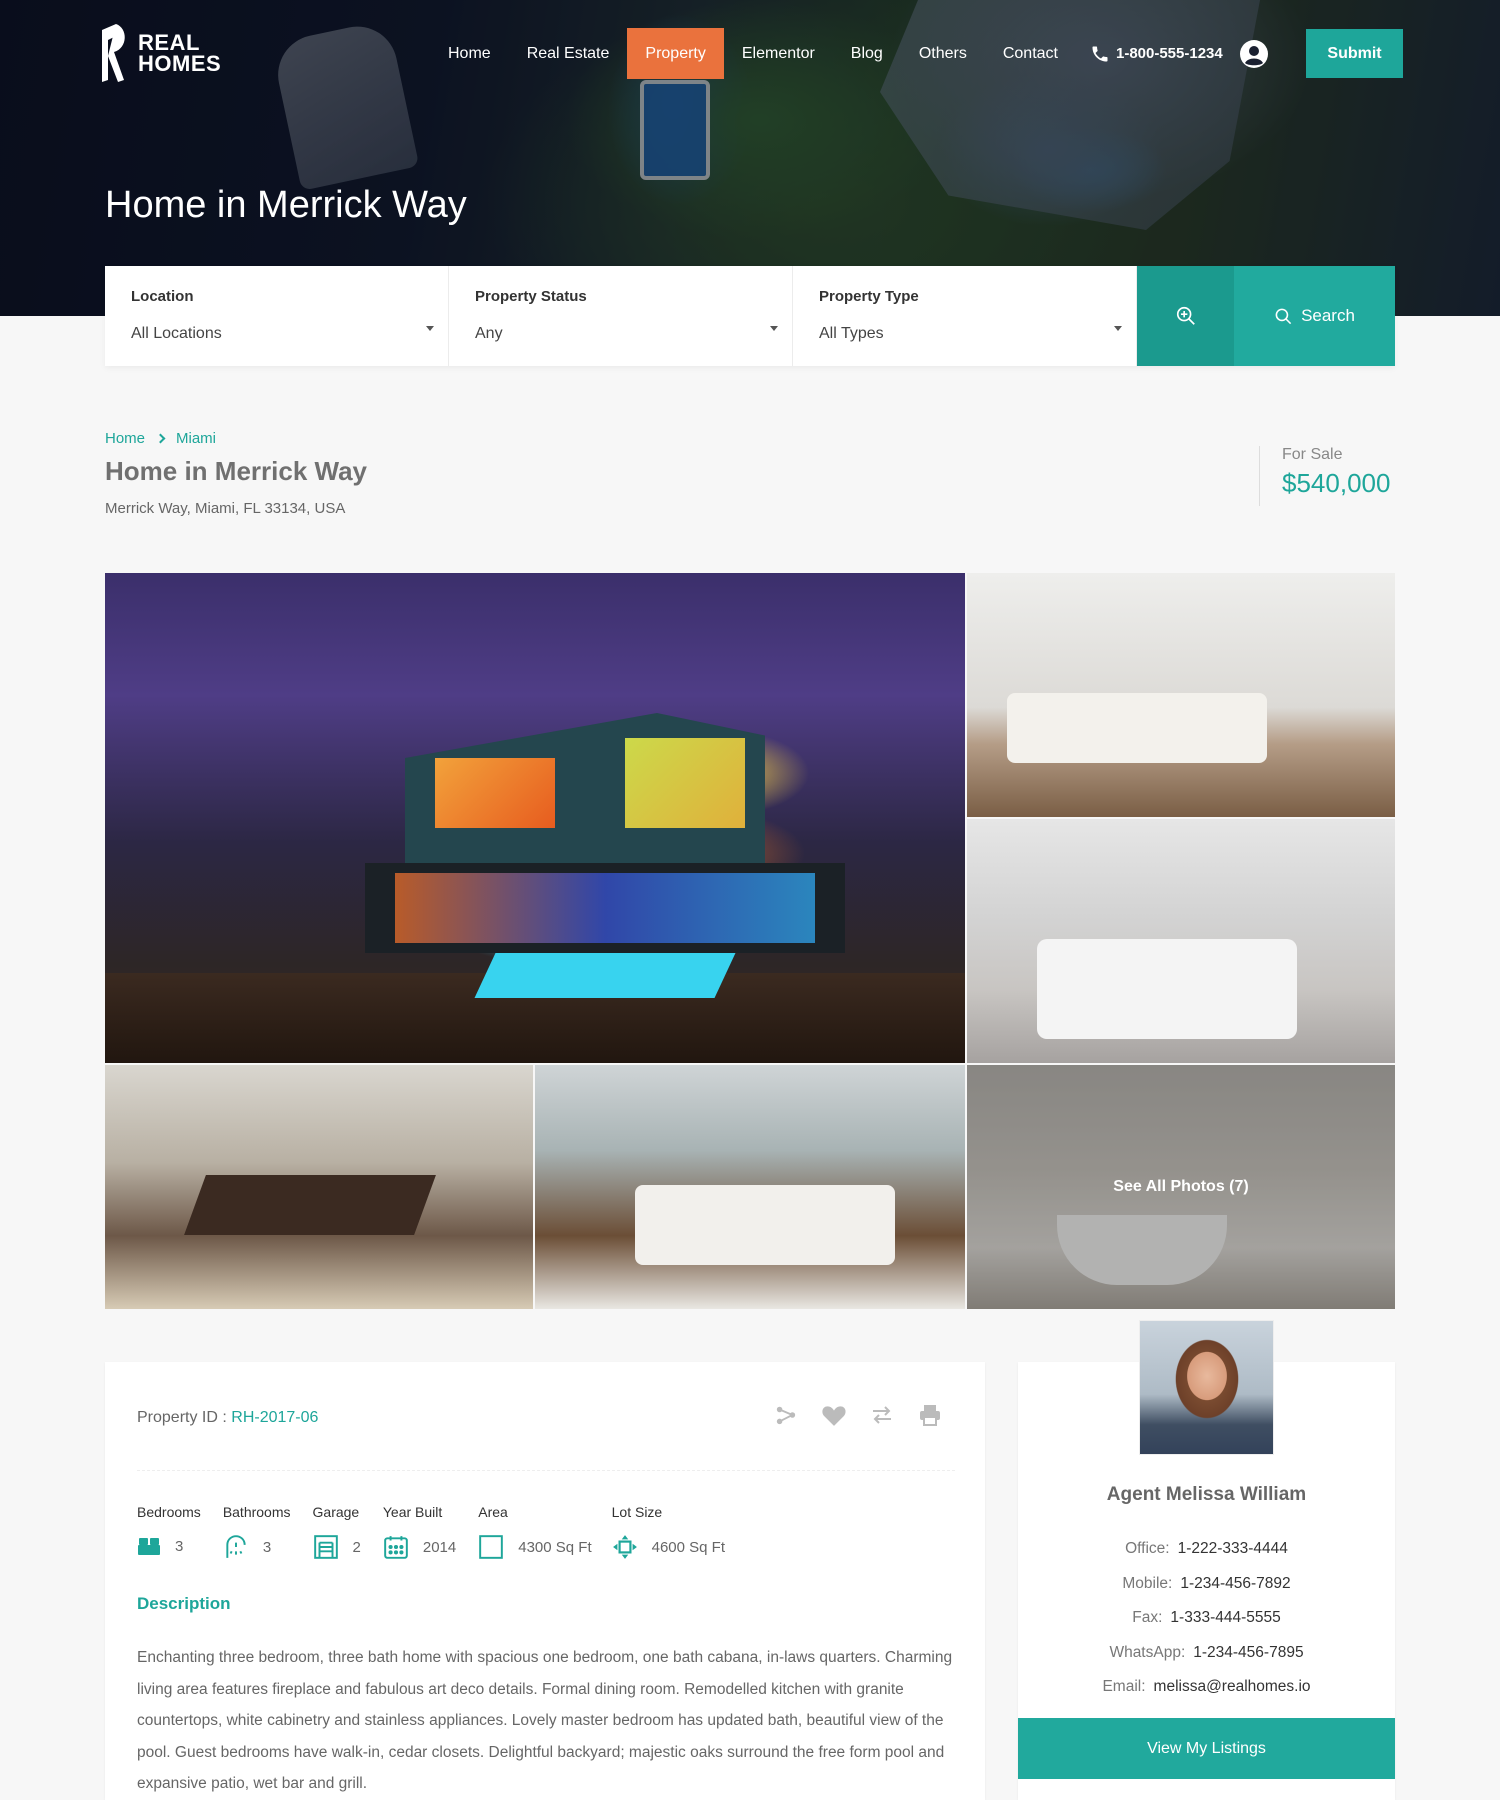 This screenshot has width=1500, height=1800. What do you see at coordinates (668, 1532) in the screenshot?
I see `feature-lot-size: Lot Size 4600 Sq Ft` at bounding box center [668, 1532].